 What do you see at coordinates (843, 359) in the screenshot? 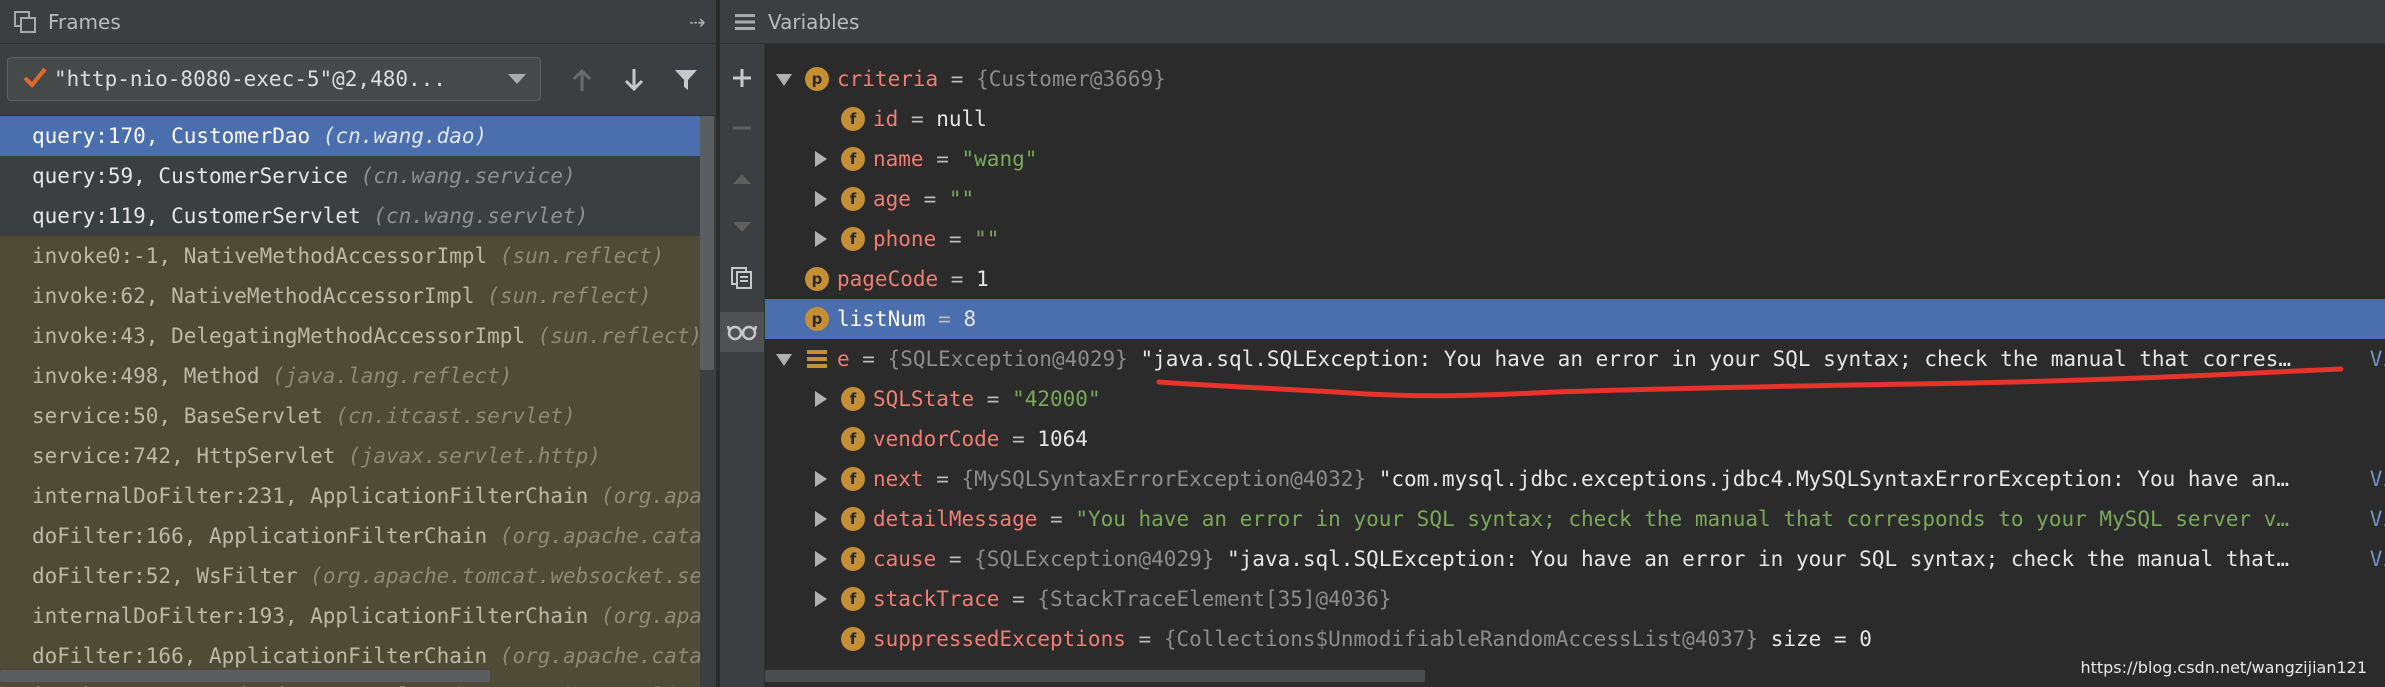
I see `variable-name: e` at bounding box center [843, 359].